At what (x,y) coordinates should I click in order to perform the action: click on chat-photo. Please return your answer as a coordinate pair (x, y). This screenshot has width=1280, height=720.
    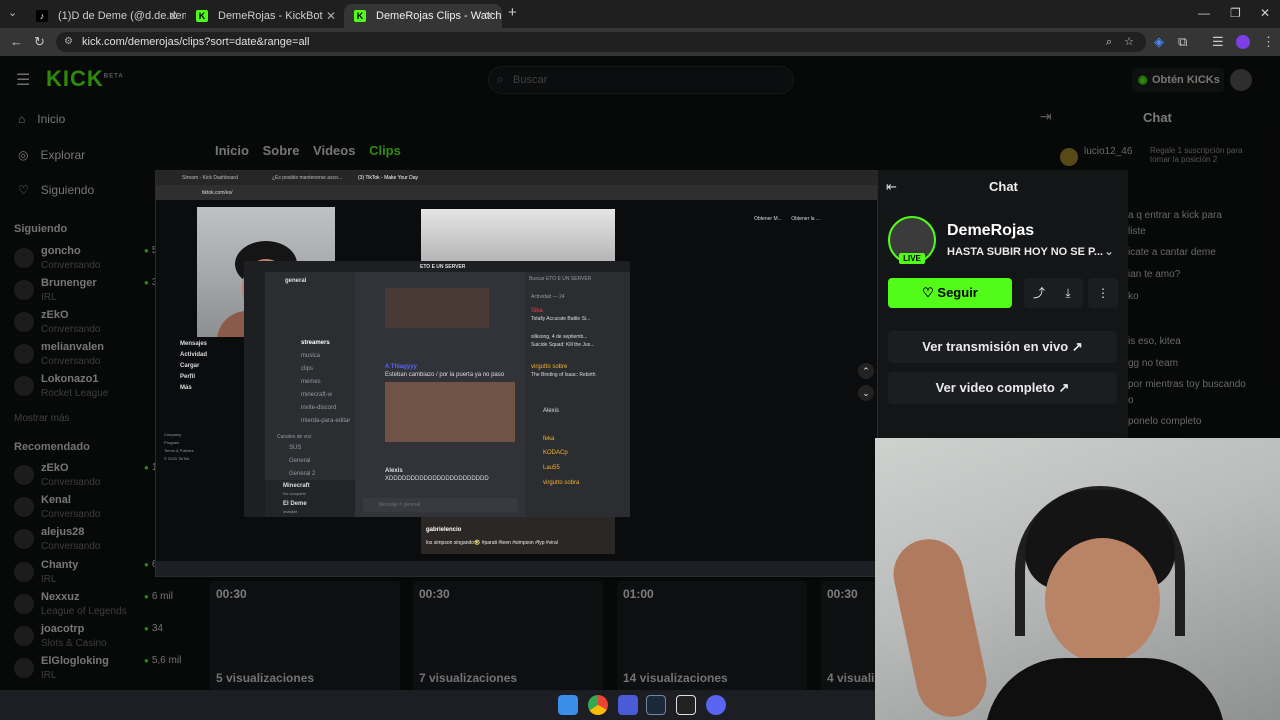
    Looking at the image, I should click on (450, 412).